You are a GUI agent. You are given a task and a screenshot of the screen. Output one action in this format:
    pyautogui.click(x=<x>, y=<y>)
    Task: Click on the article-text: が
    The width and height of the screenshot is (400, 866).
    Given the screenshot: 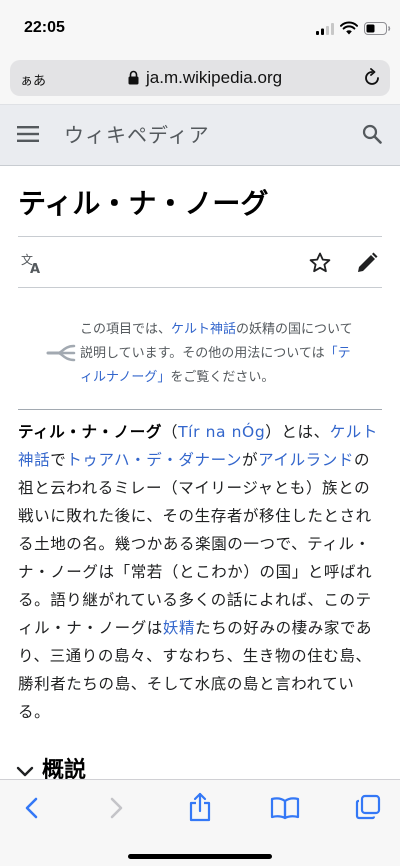 What is the action you would take?
    pyautogui.click(x=250, y=460)
    